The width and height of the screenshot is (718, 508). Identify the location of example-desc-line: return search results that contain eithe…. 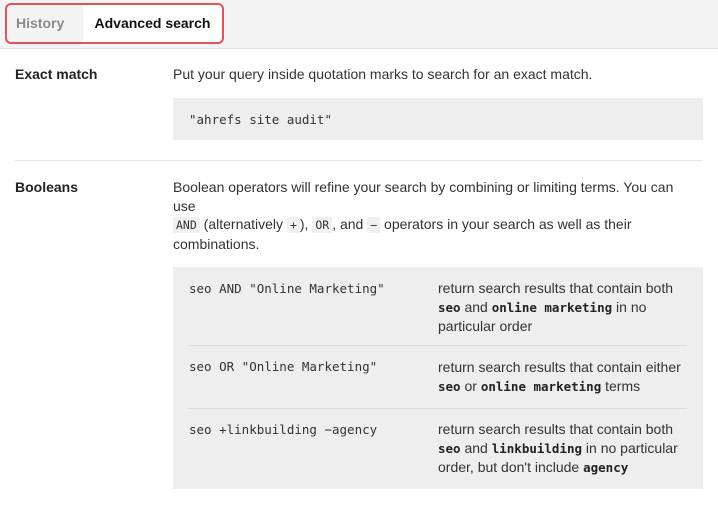
(559, 367).